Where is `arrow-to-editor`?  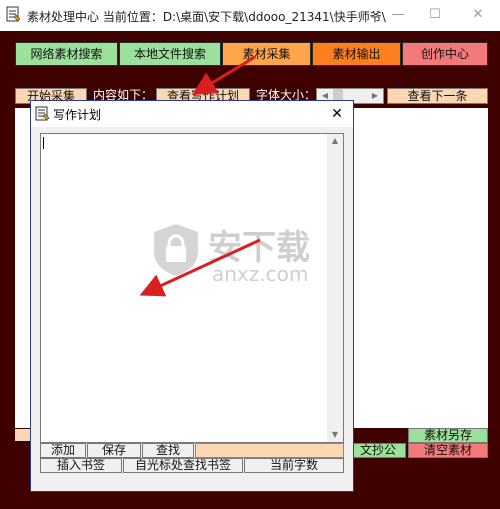 arrow-to-editor is located at coordinates (200, 267).